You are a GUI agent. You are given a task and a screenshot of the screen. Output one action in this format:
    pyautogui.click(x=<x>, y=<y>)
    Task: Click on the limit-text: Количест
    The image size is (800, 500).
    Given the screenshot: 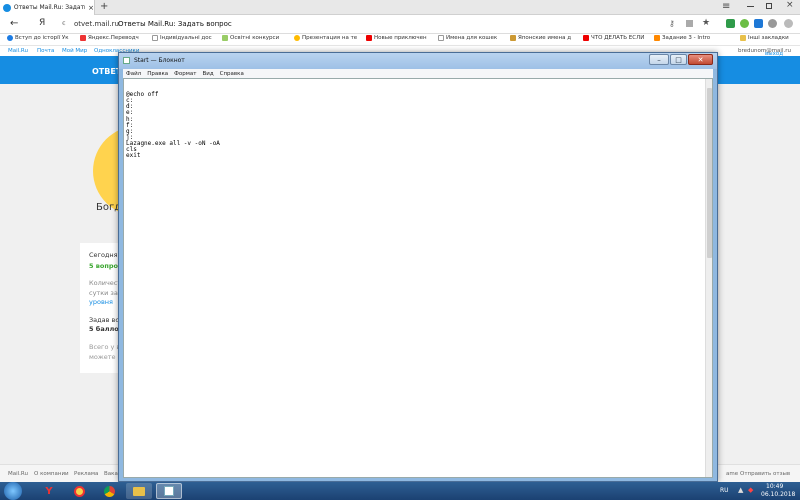 What is the action you would take?
    pyautogui.click(x=105, y=283)
    